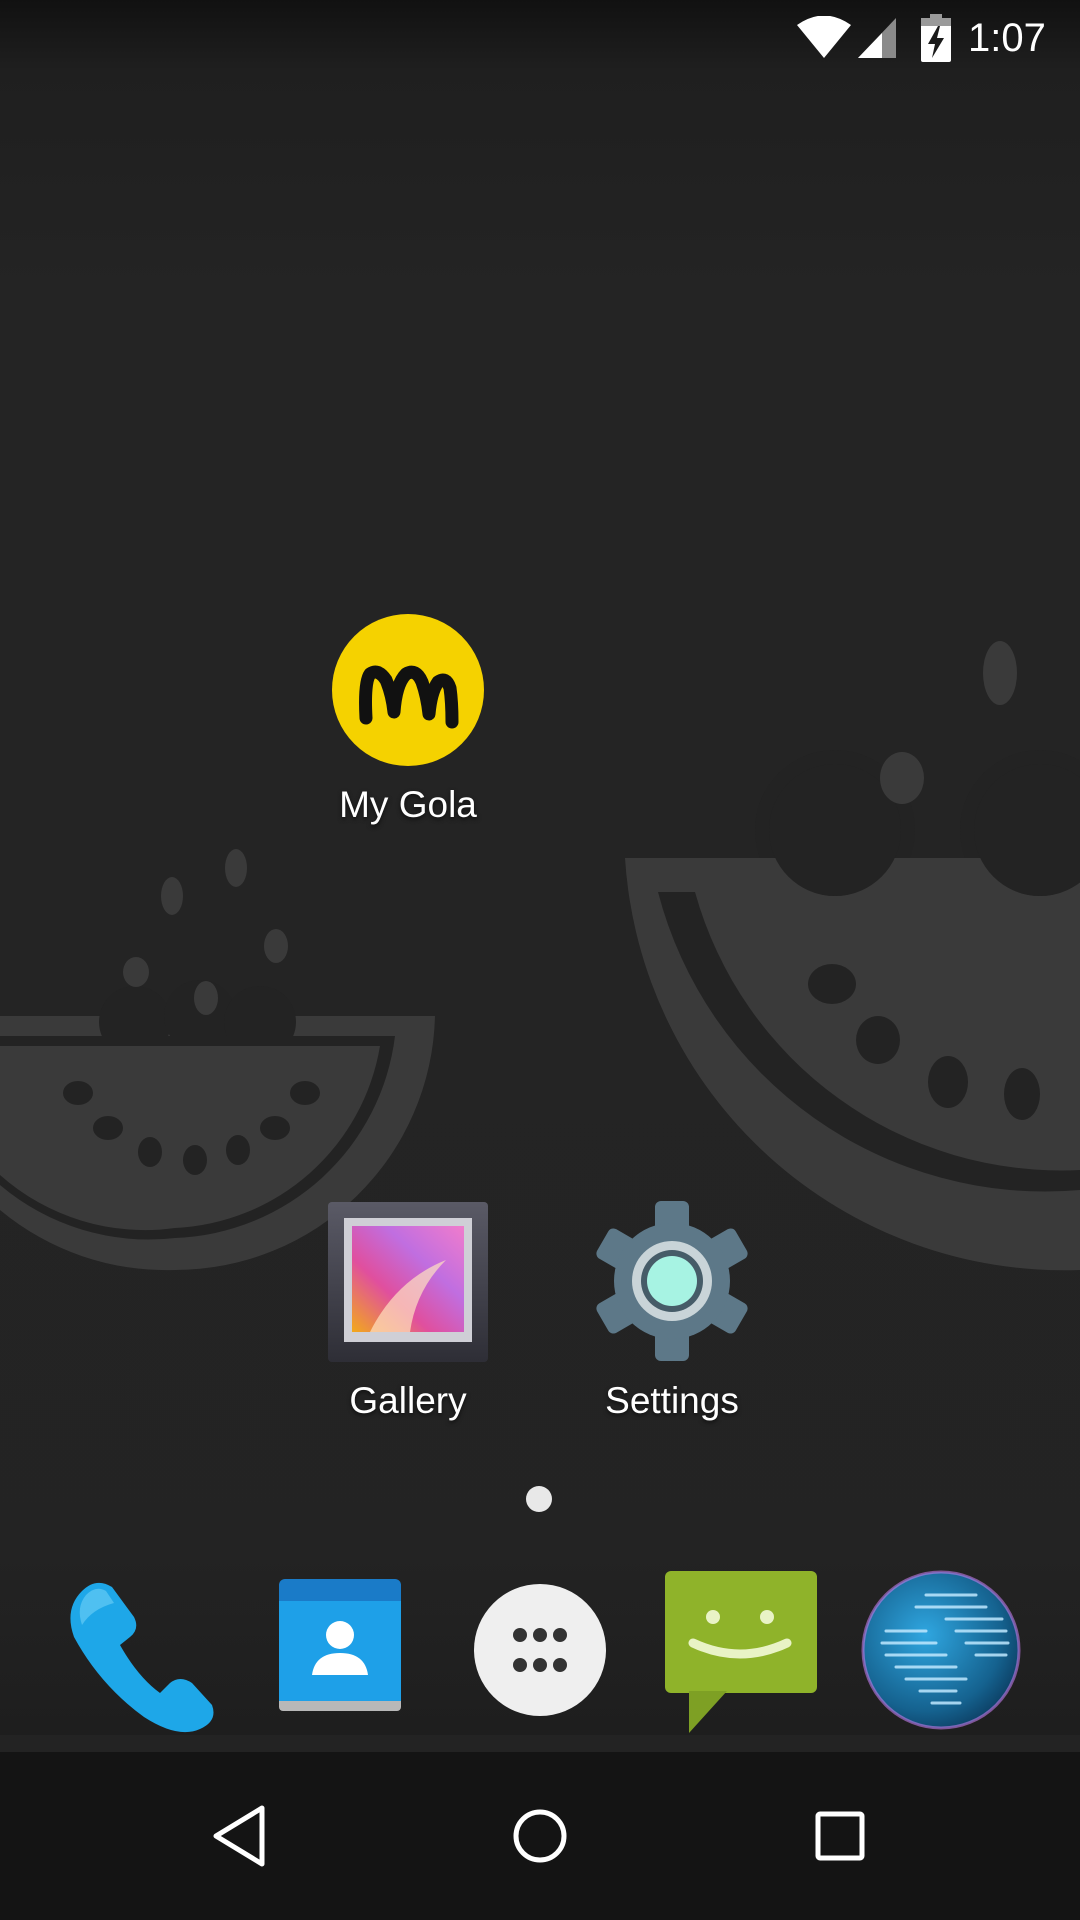  I want to click on status-bar: 1:07, so click(540, 37).